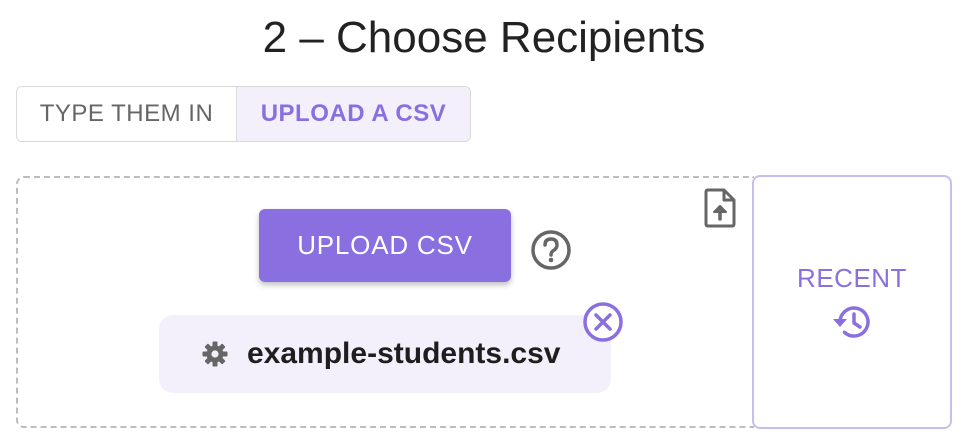 This screenshot has height=438, width=968. Describe the element at coordinates (551, 250) in the screenshot. I see `help-circle-icon` at that location.